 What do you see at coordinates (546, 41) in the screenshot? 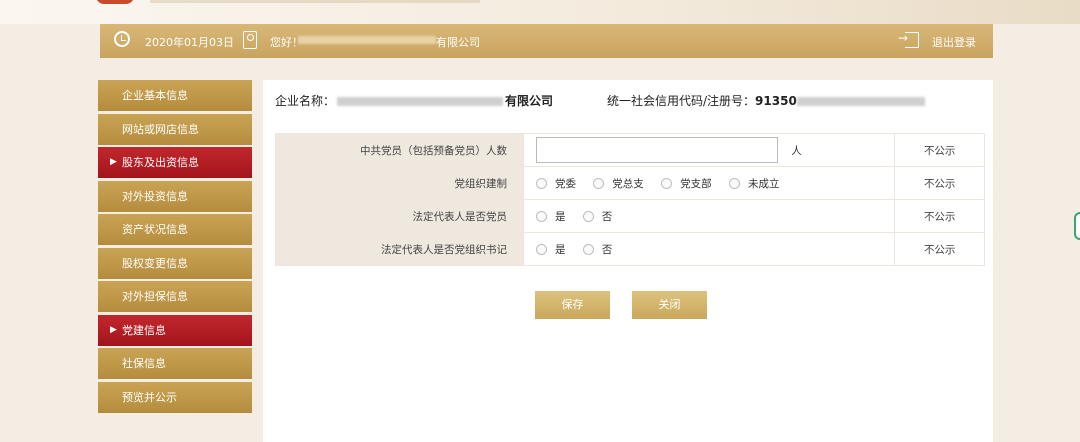
I see `info-bar: 2020年01月03日 您好！ 有限公司 退出登录` at bounding box center [546, 41].